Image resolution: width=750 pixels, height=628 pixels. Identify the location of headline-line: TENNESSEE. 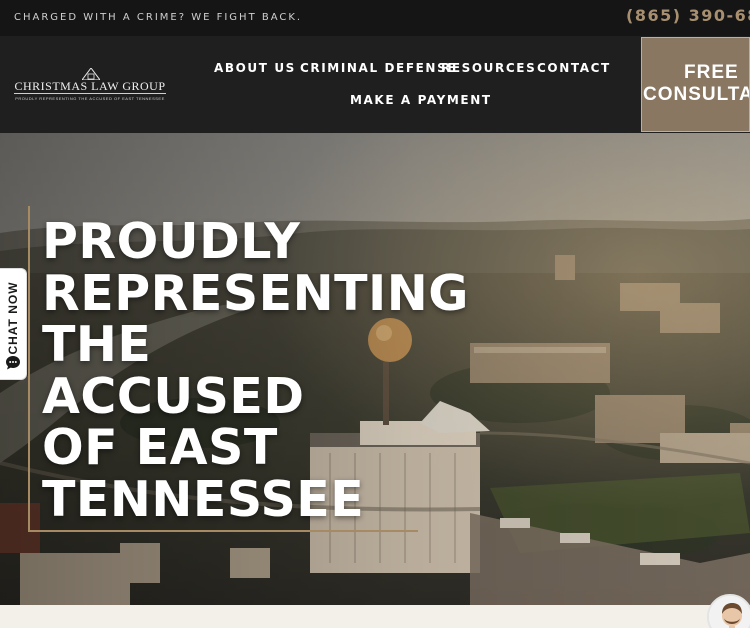
(203, 499).